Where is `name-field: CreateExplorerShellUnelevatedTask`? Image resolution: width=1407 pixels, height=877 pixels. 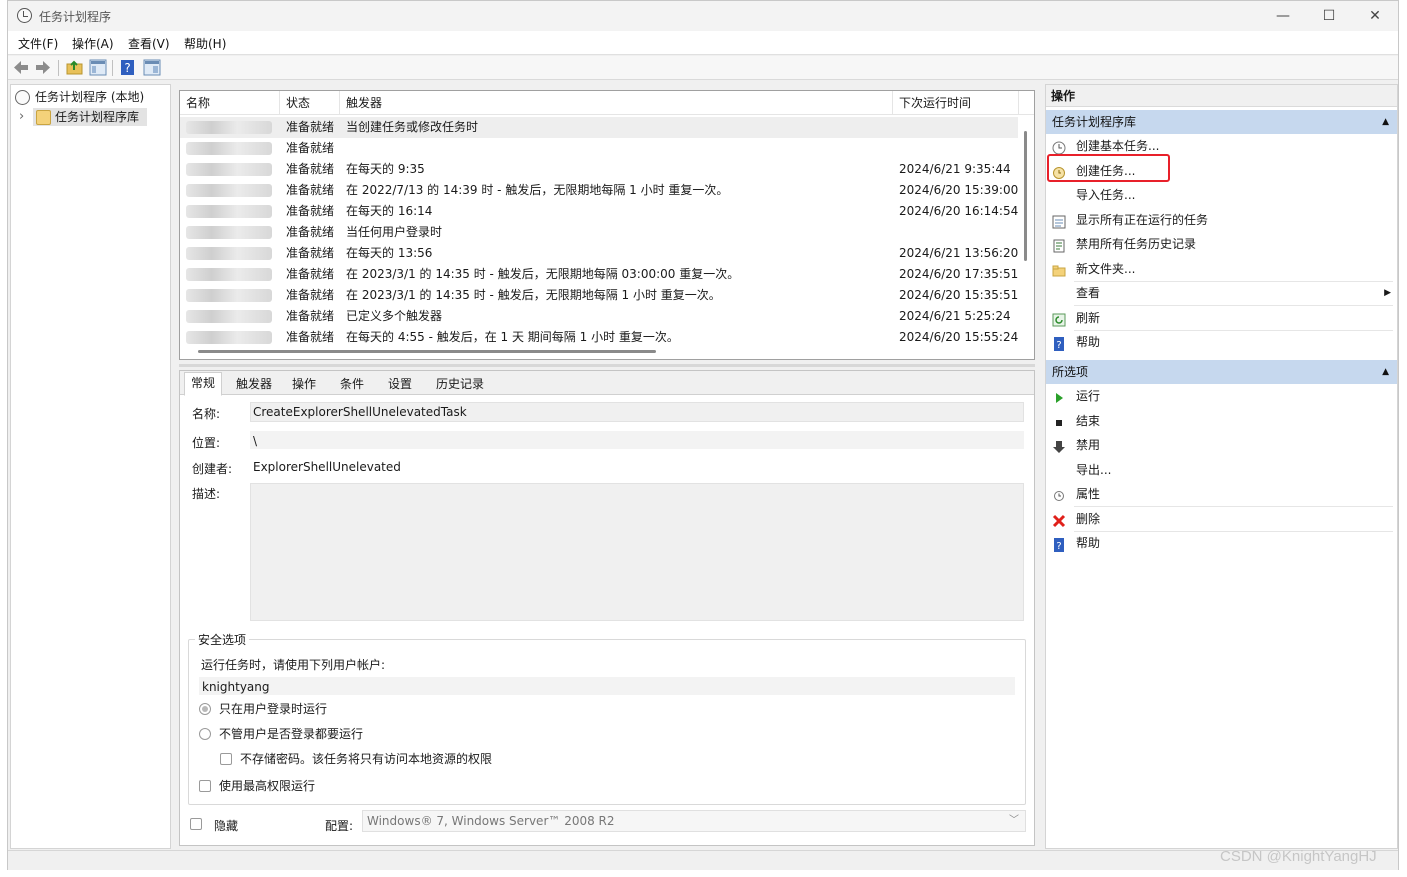
name-field: CreateExplorerShellUnelevatedTask is located at coordinates (637, 412).